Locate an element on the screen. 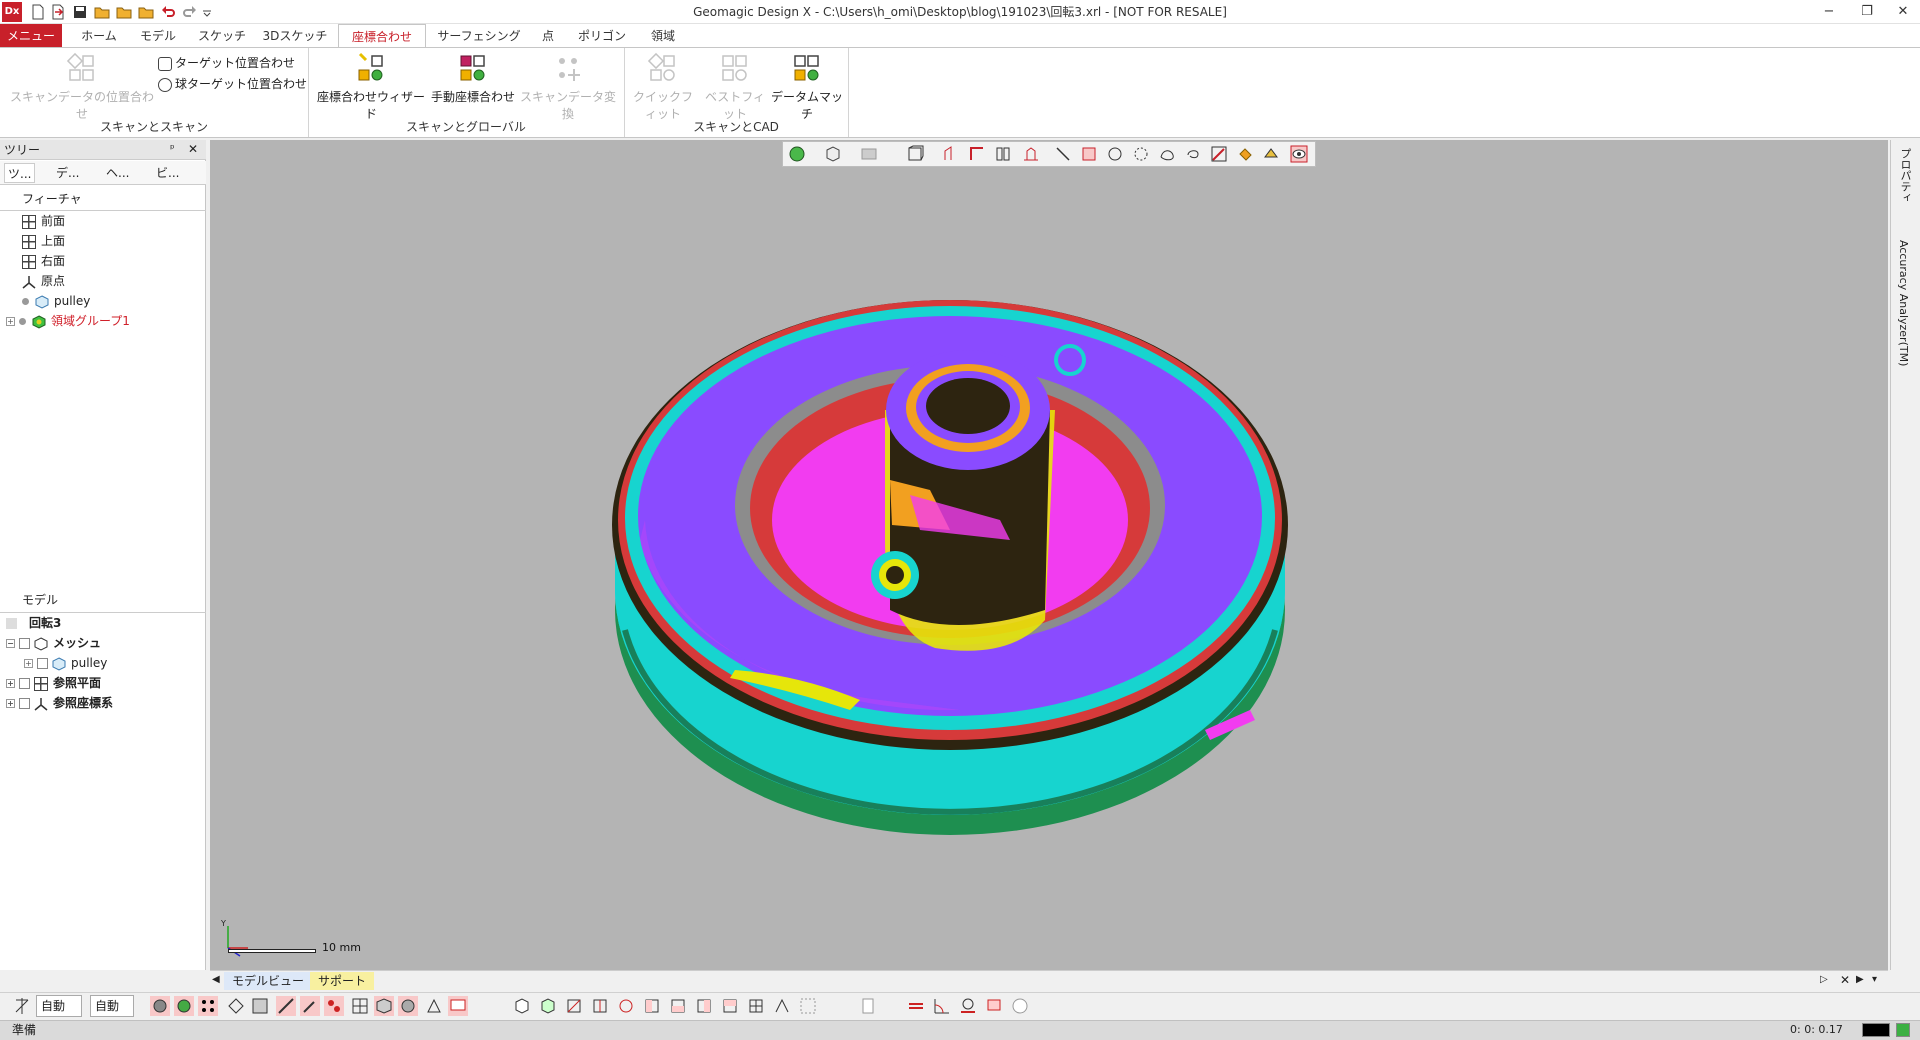 This screenshot has height=1040, width=1920. point-filter-icon is located at coordinates (208, 1006).